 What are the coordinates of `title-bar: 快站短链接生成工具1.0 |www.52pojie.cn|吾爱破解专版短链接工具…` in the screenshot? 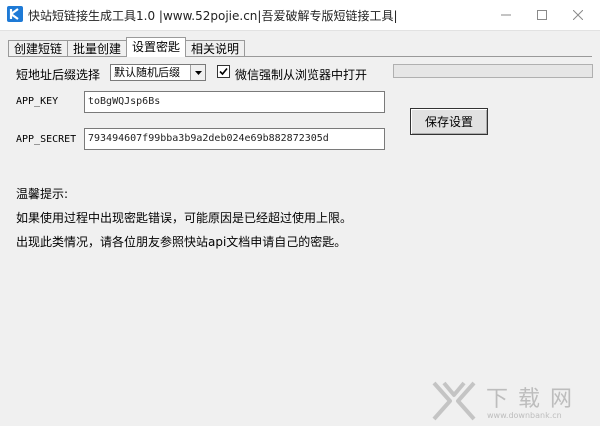 It's located at (300, 15).